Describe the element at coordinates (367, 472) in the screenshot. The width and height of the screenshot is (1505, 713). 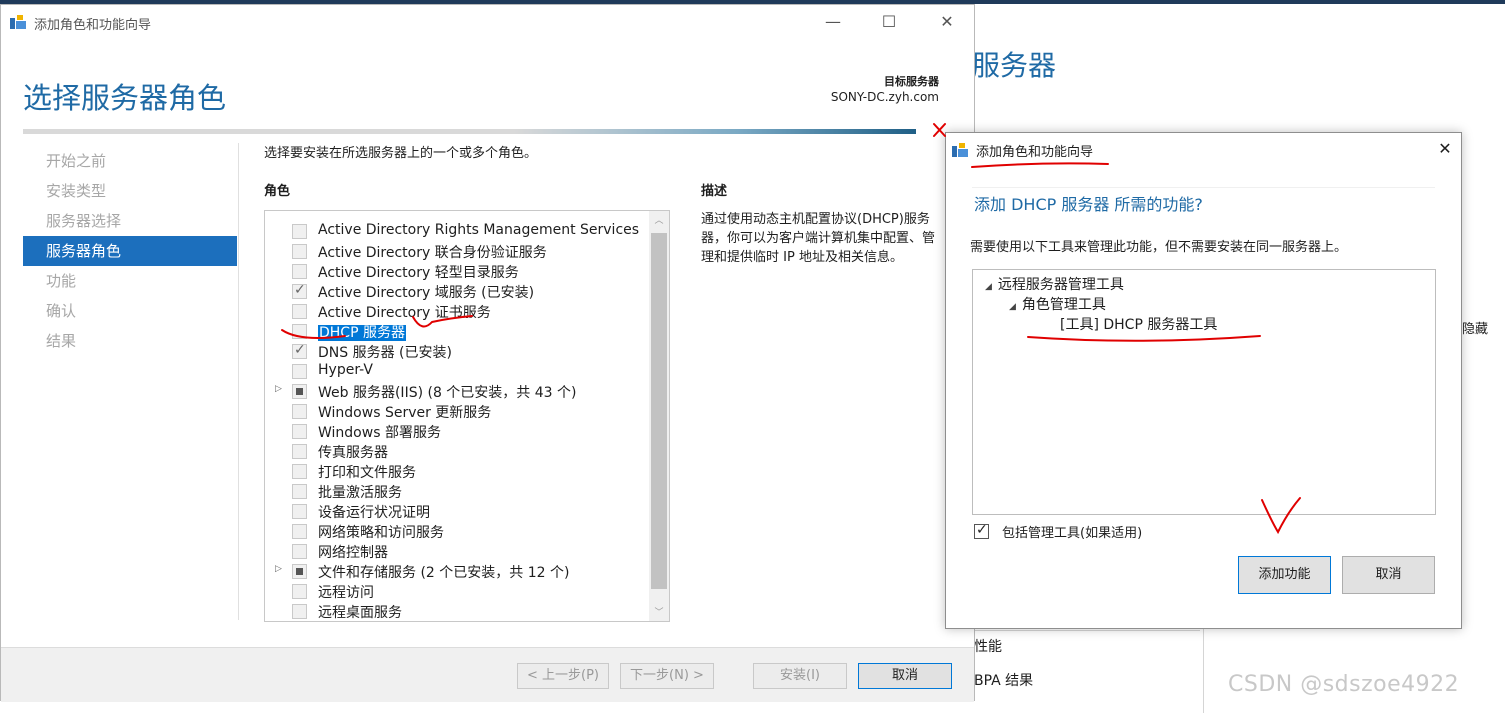
I see `role-label: 打印和文件服务` at that location.